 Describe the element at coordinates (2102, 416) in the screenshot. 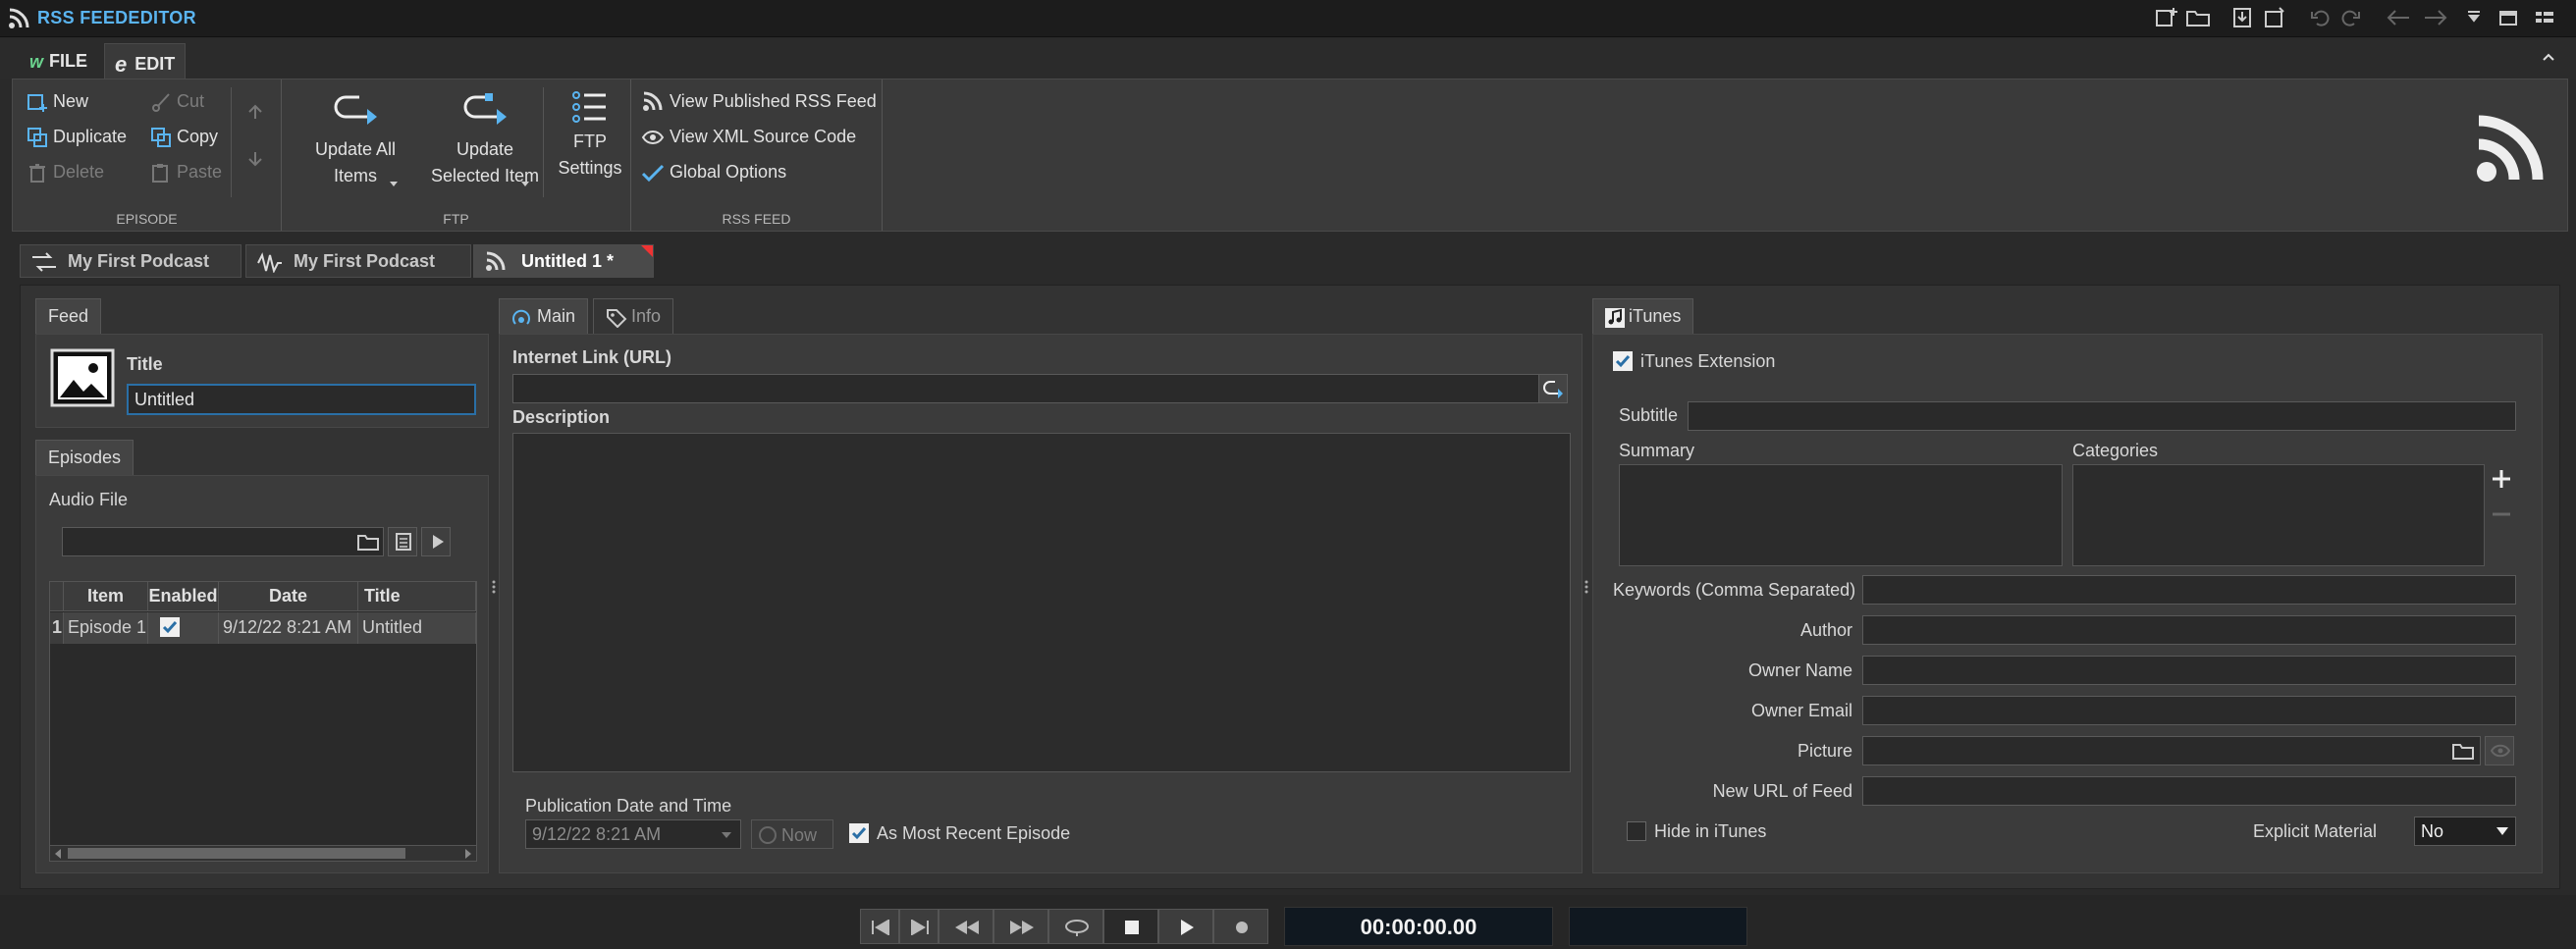

I see `subtitle-input` at that location.